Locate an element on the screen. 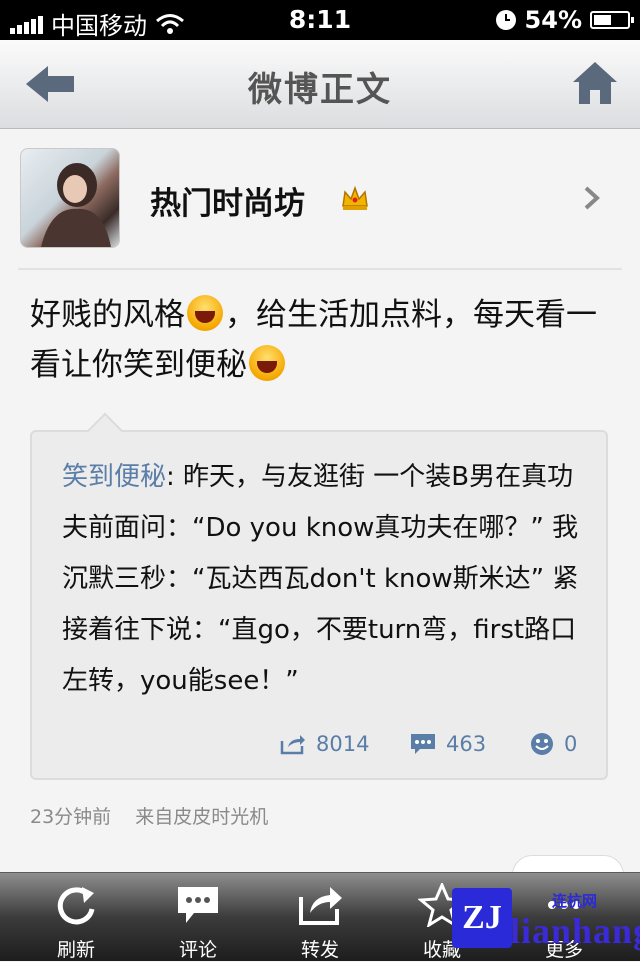 The height and width of the screenshot is (962, 640). tab-refresh: 刷新 is located at coordinates (76, 917).